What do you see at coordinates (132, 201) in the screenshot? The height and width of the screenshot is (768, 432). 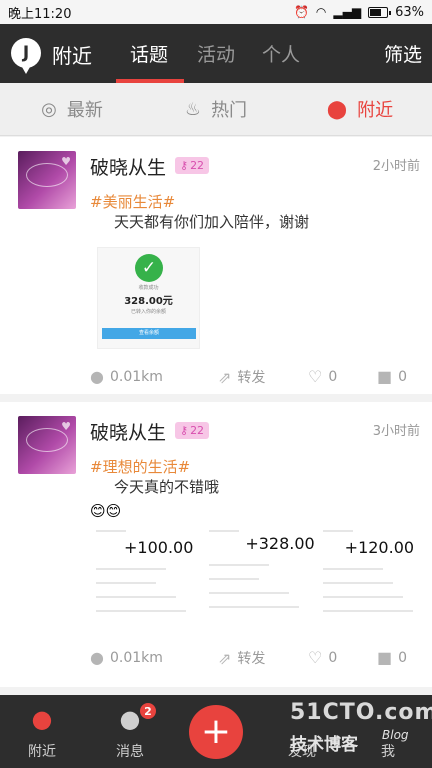 I see `topic-tag: #美丽生活#` at bounding box center [132, 201].